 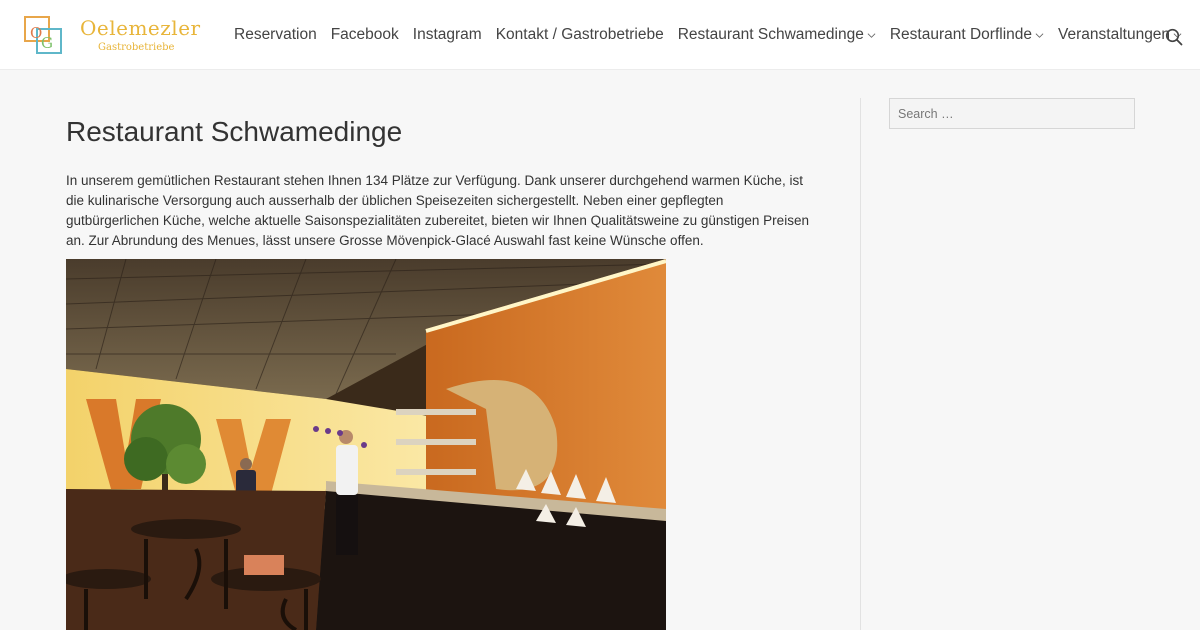 What do you see at coordinates (140, 28) in the screenshot?
I see `logo-title: Oelemezler` at bounding box center [140, 28].